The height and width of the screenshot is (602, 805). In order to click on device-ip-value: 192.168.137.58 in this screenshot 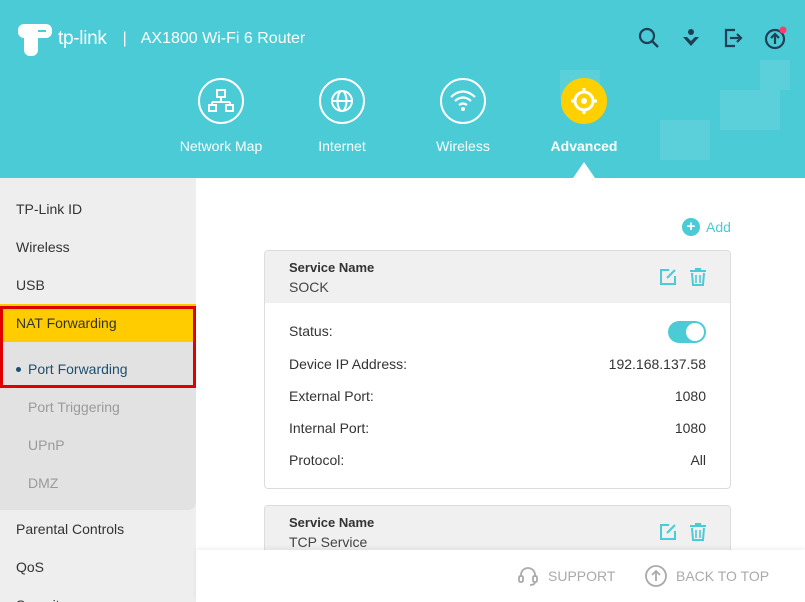, I will do `click(657, 364)`.